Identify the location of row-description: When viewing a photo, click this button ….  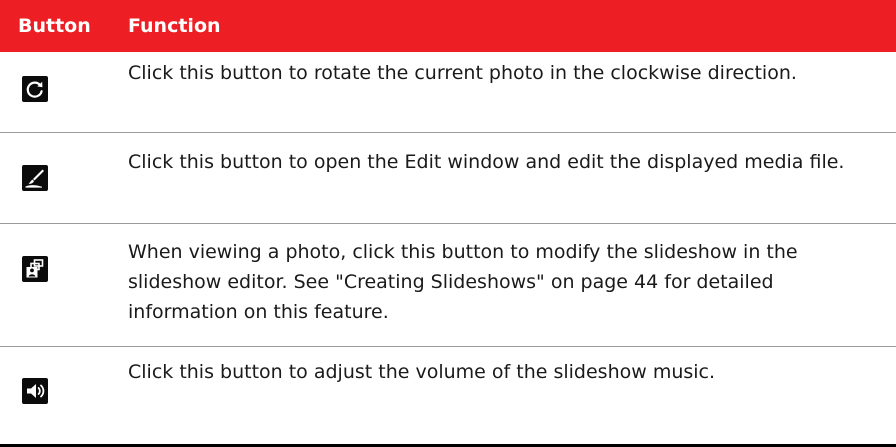
(463, 282).